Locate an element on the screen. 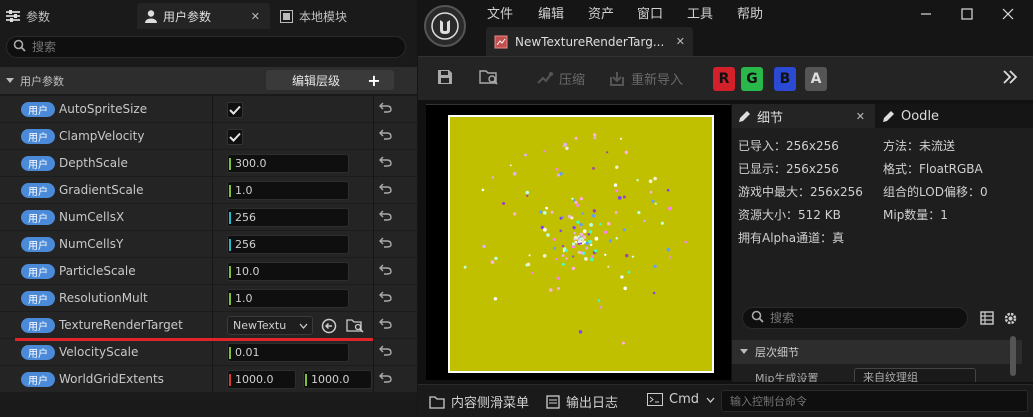 The width and height of the screenshot is (1033, 417). menu-edit: 编辑 is located at coordinates (551, 12).